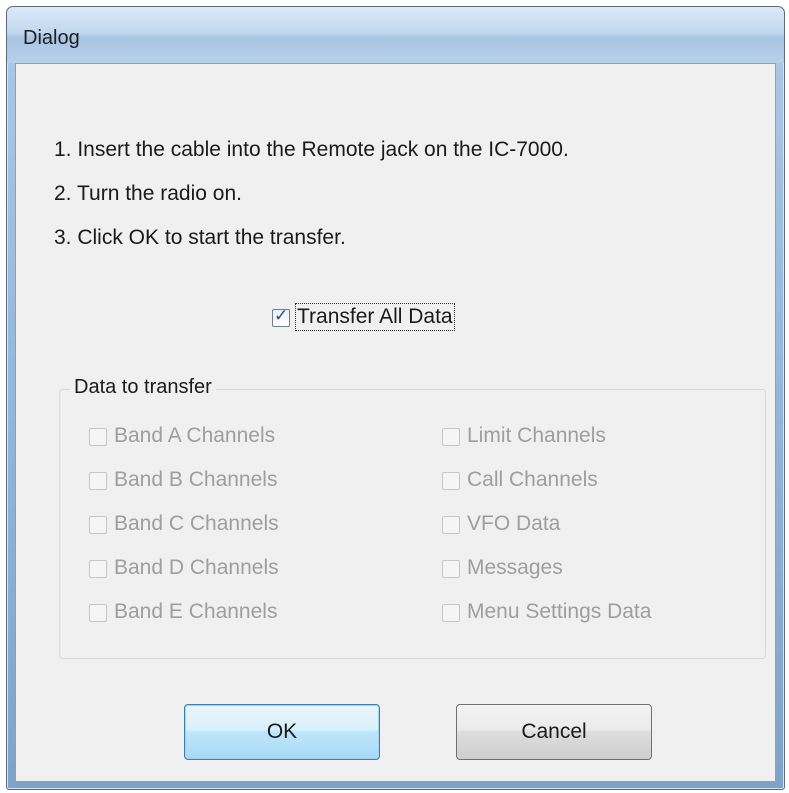  I want to click on band-b-checkbox, so click(98, 481).